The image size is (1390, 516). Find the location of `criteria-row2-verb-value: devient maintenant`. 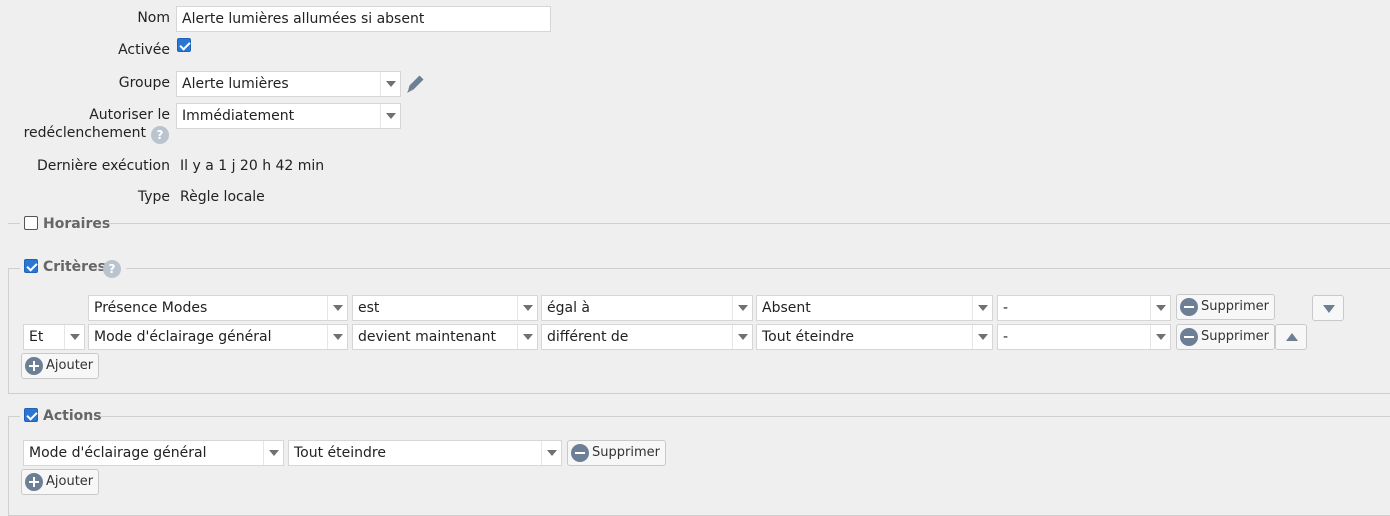

criteria-row2-verb-value: devient maintenant is located at coordinates (427, 337).